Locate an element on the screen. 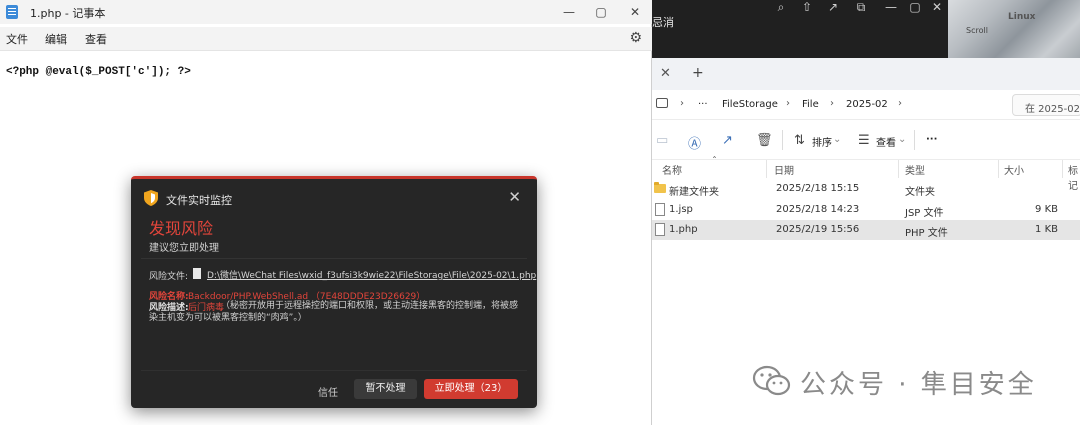 The width and height of the screenshot is (1080, 425). file-name: 1.jsp is located at coordinates (681, 209).